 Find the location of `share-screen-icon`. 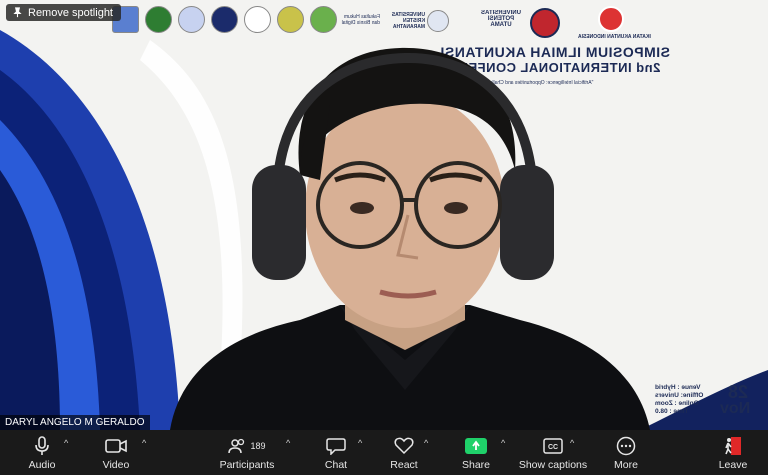

share-screen-icon is located at coordinates (476, 445).